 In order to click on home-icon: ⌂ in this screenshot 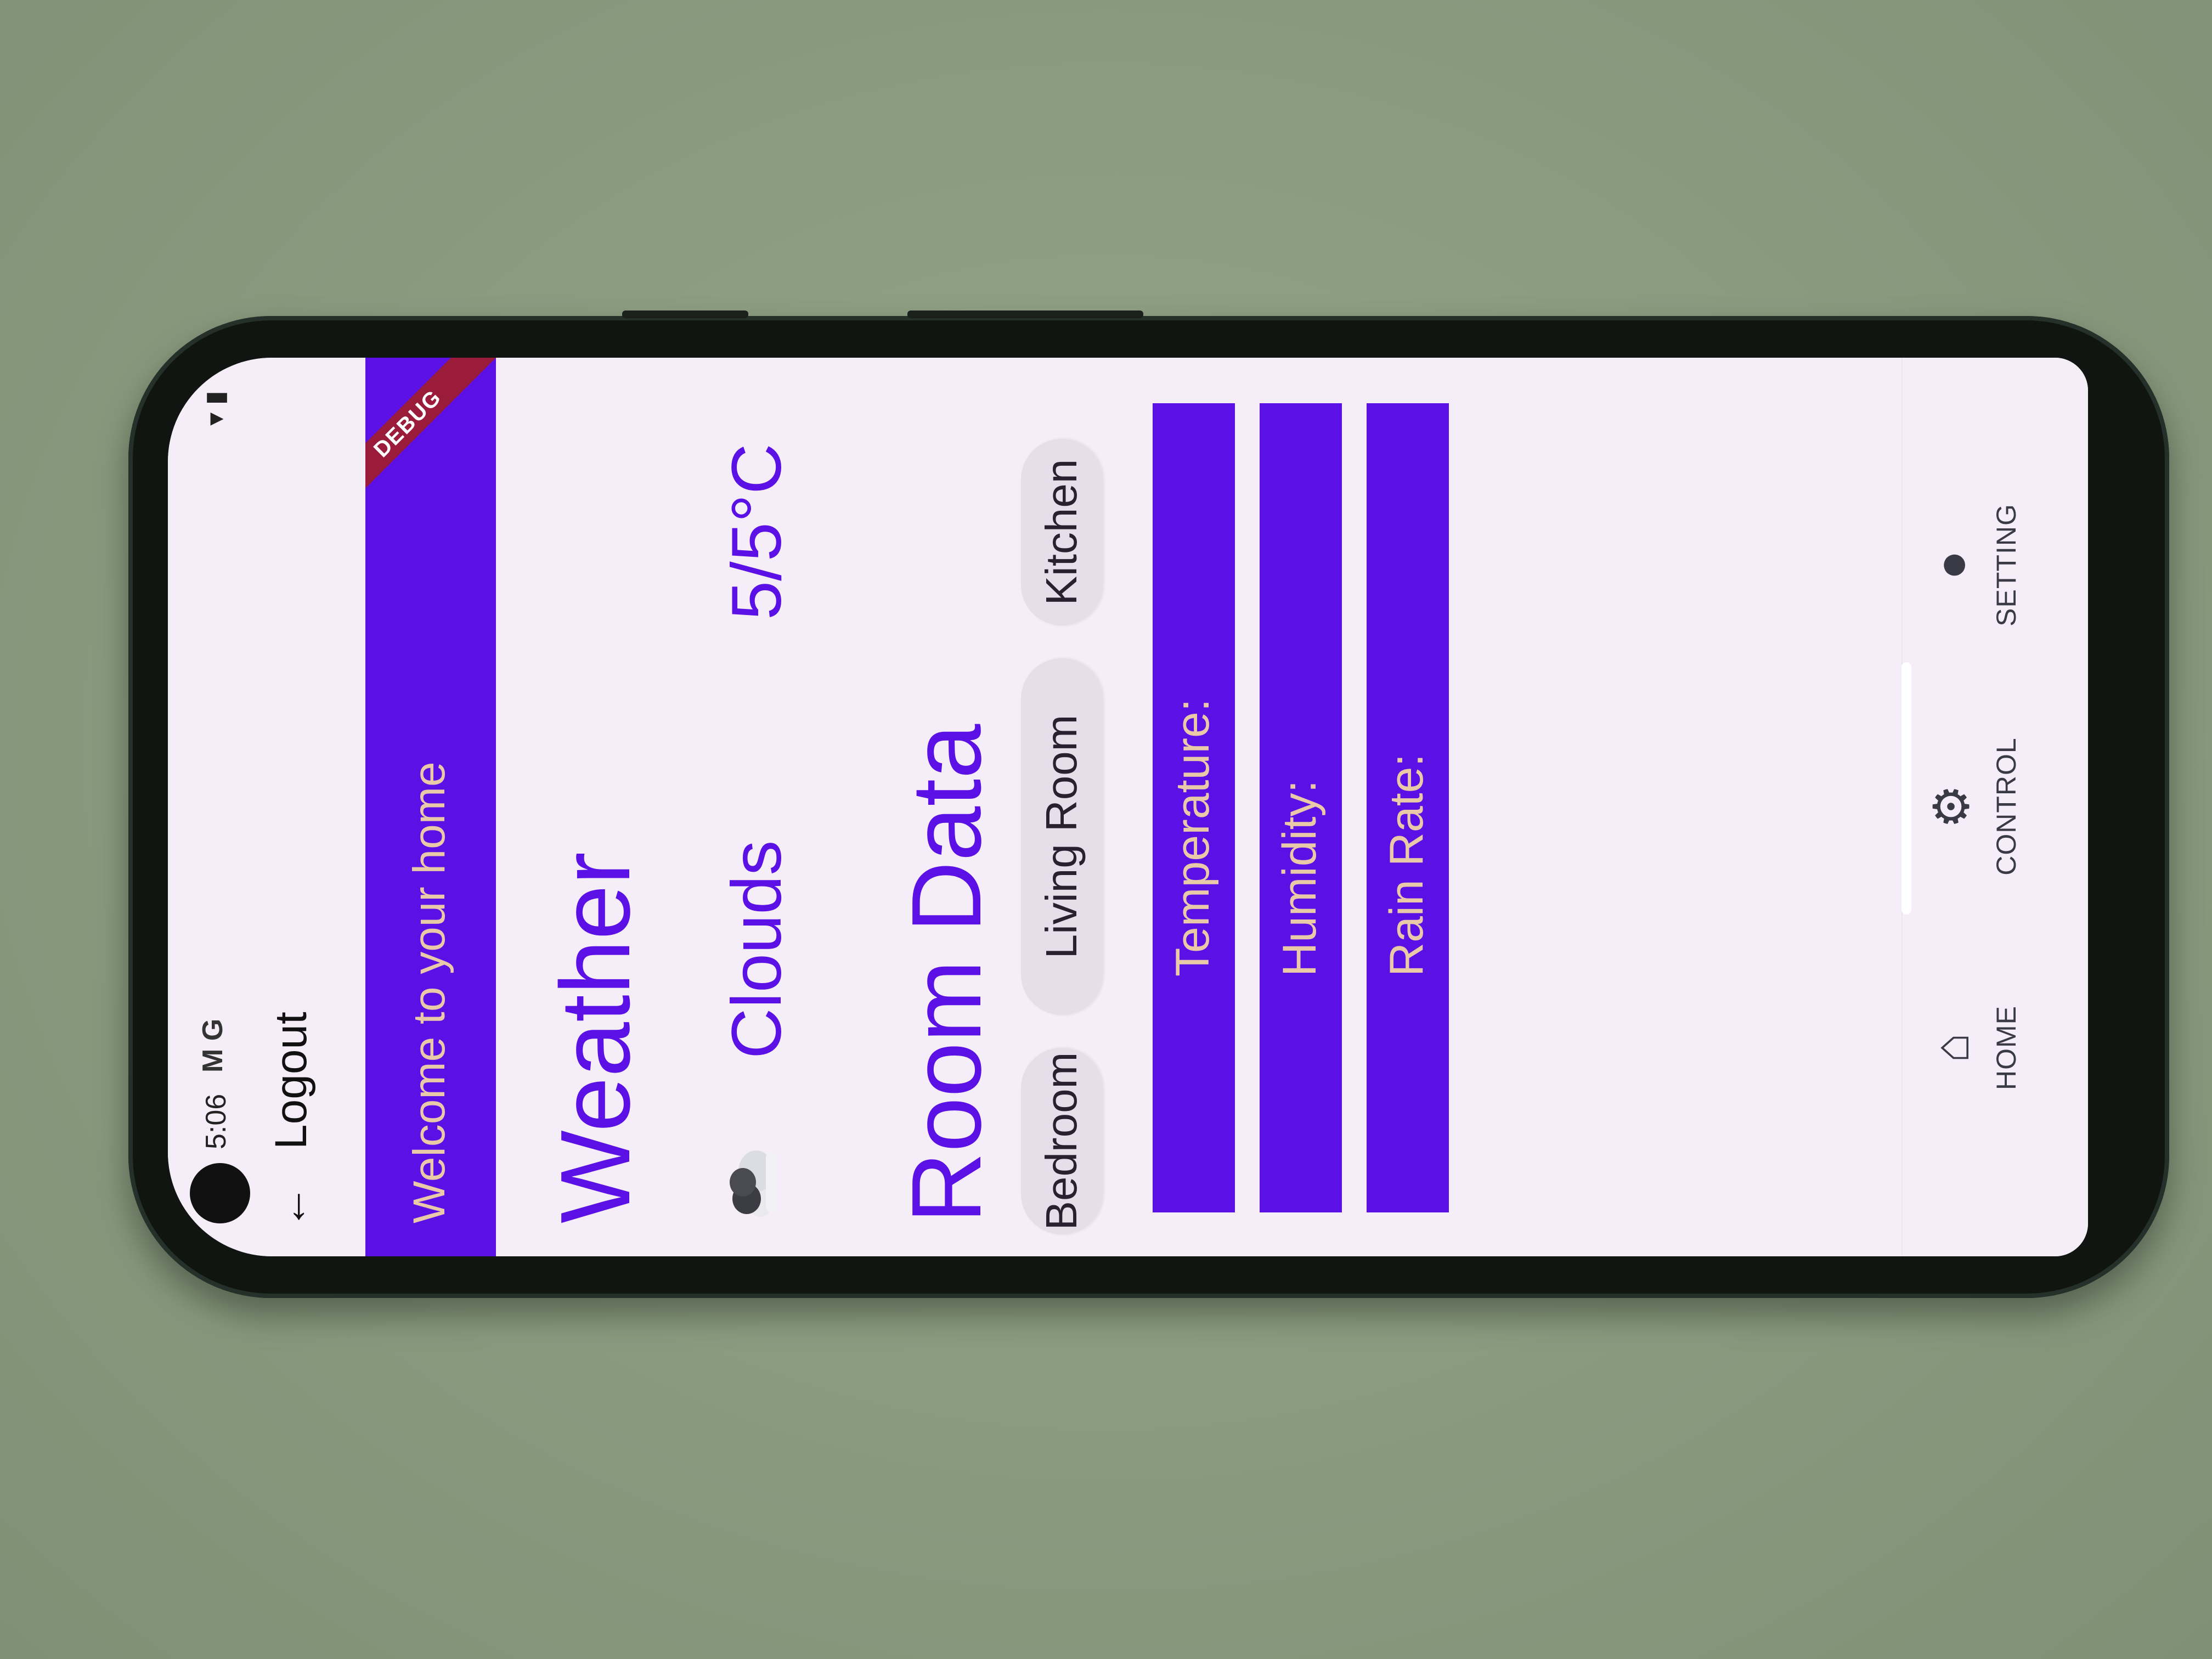, I will do `click(1952, 1047)`.